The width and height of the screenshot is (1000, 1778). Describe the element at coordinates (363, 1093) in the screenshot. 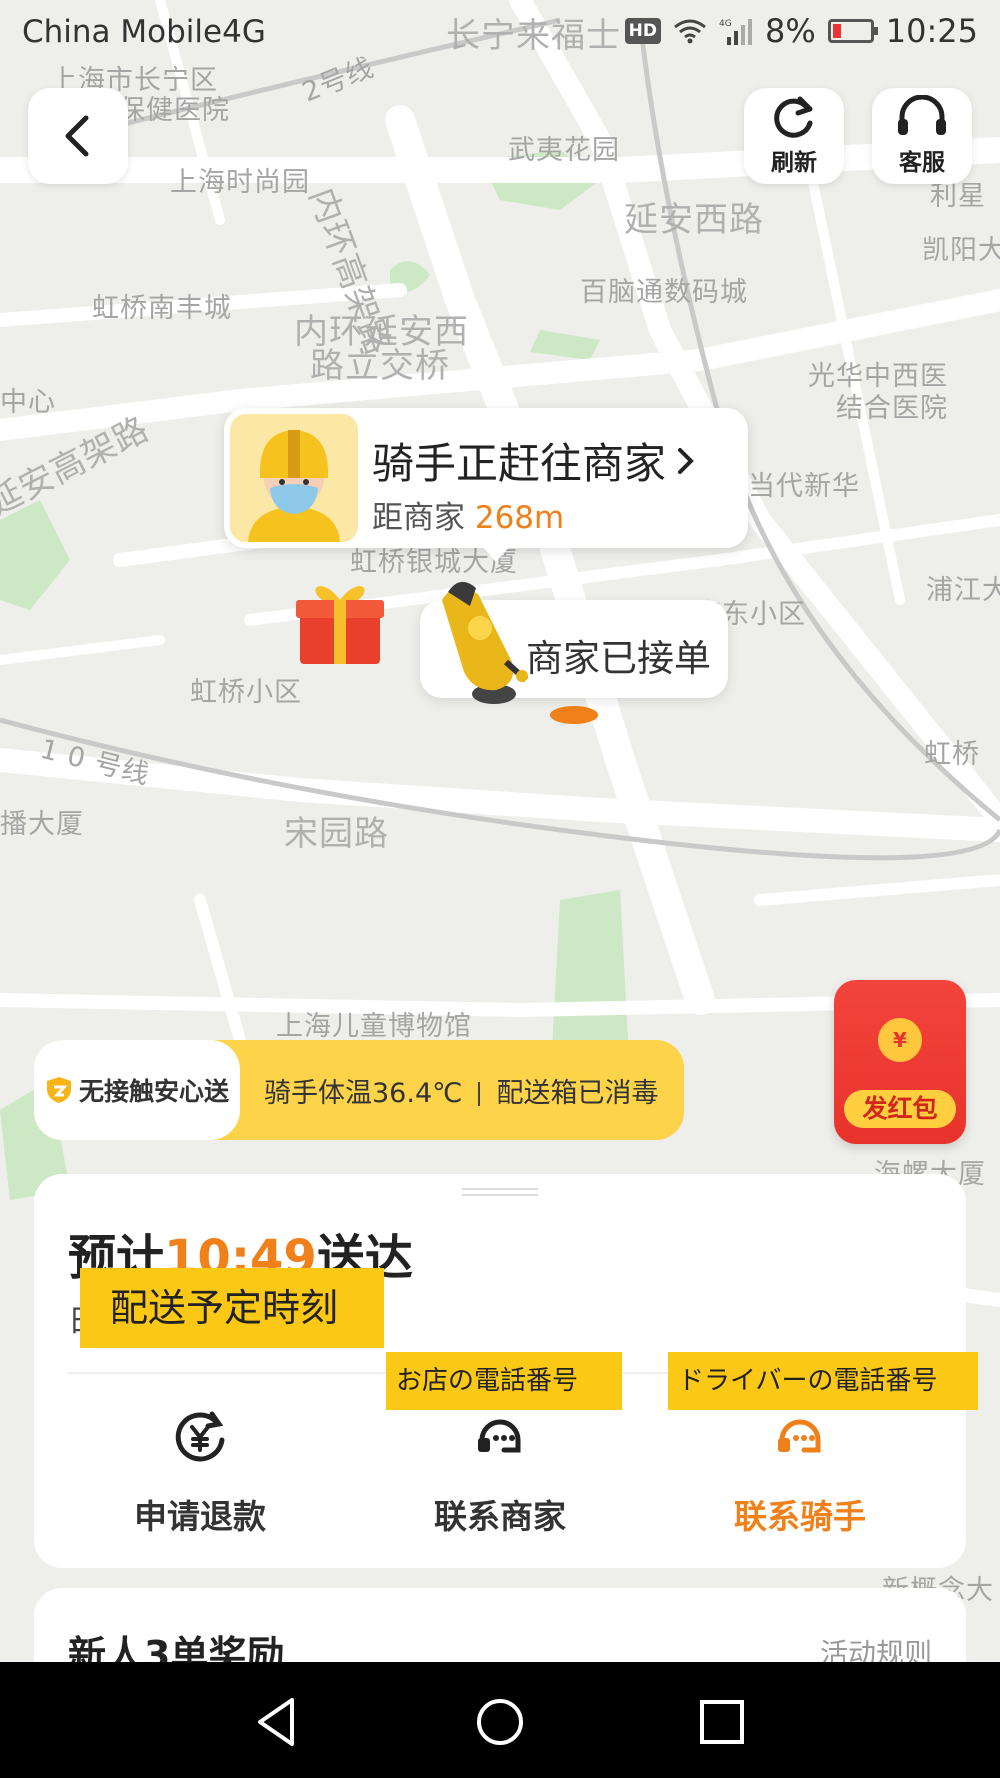

I see `rider-temperature: 骑手体温36.4℃` at that location.